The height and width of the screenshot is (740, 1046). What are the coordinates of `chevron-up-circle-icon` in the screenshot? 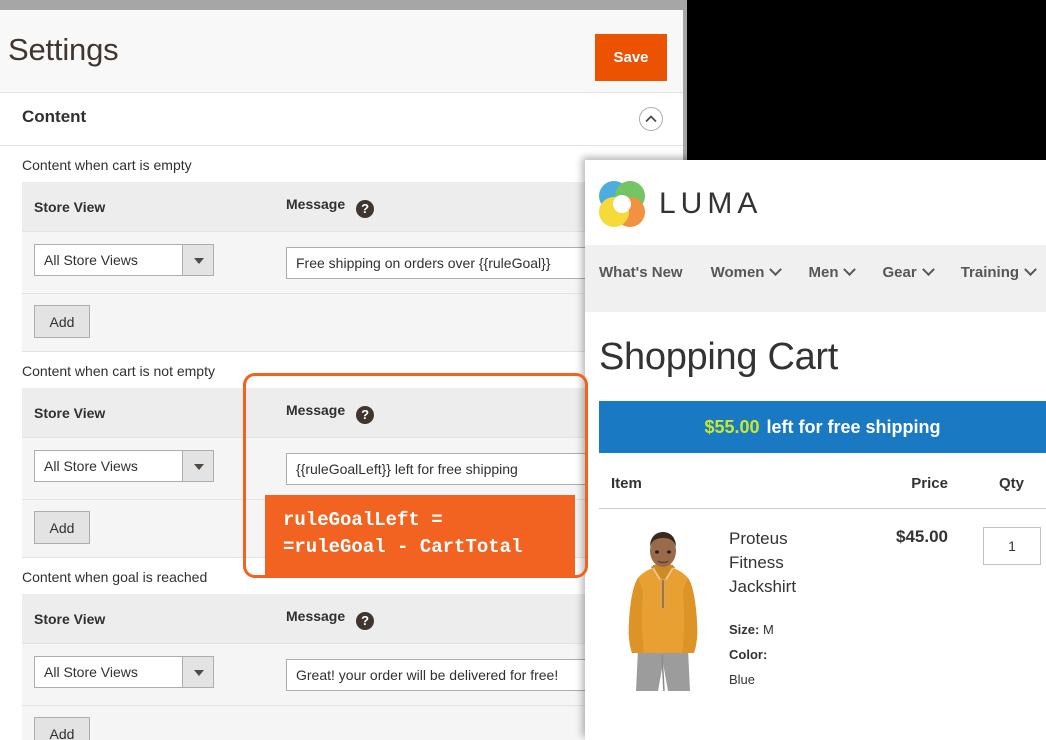 It's located at (651, 119).